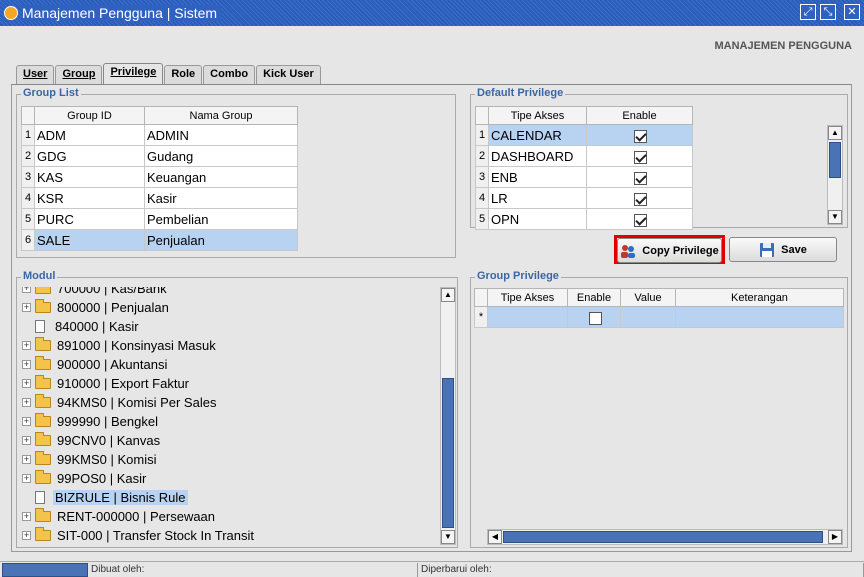  I want to click on group-privilege-hscrollbar: ◀ ▶, so click(665, 537).